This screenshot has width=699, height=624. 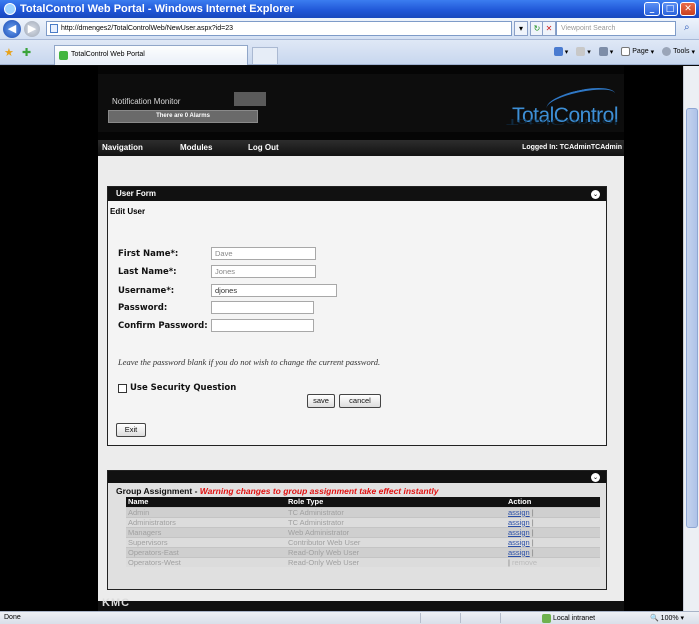 I want to click on status-divider, so click(x=460, y=618).